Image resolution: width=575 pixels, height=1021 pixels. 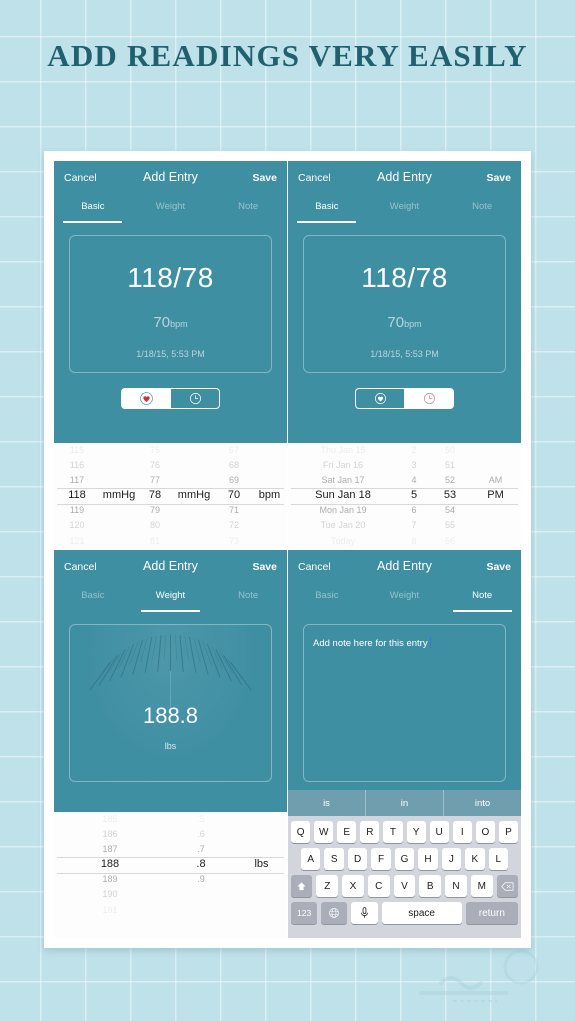 I want to click on picker-row: 5, so click(x=414, y=495).